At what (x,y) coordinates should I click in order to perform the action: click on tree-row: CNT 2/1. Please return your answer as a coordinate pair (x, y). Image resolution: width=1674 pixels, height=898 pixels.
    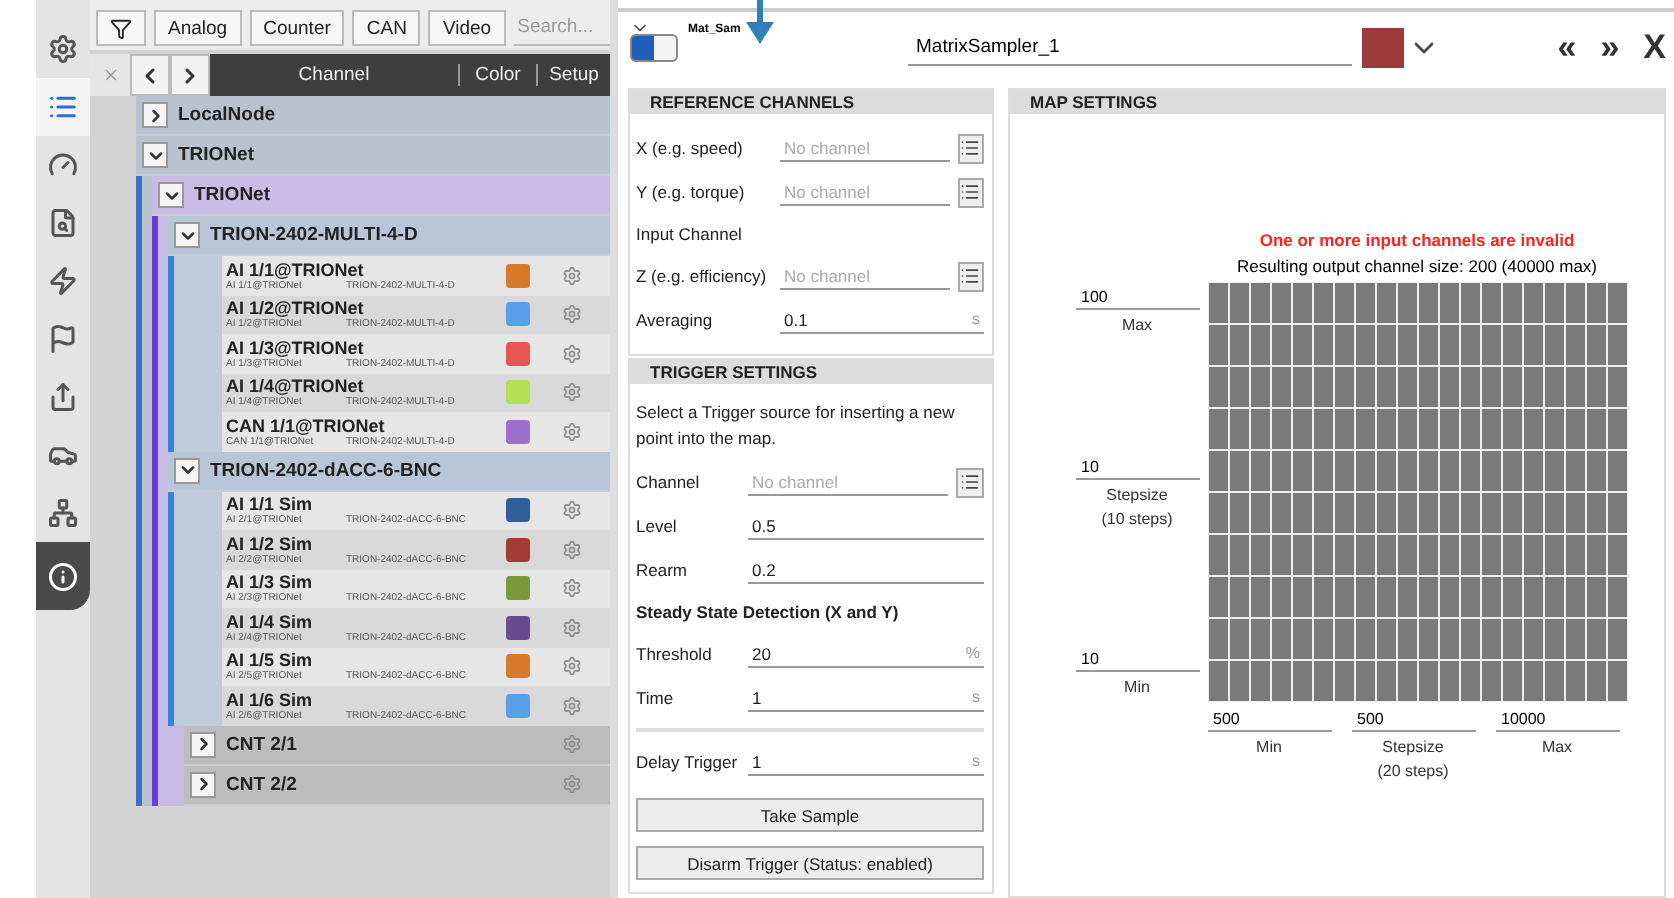
    Looking at the image, I should click on (397, 745).